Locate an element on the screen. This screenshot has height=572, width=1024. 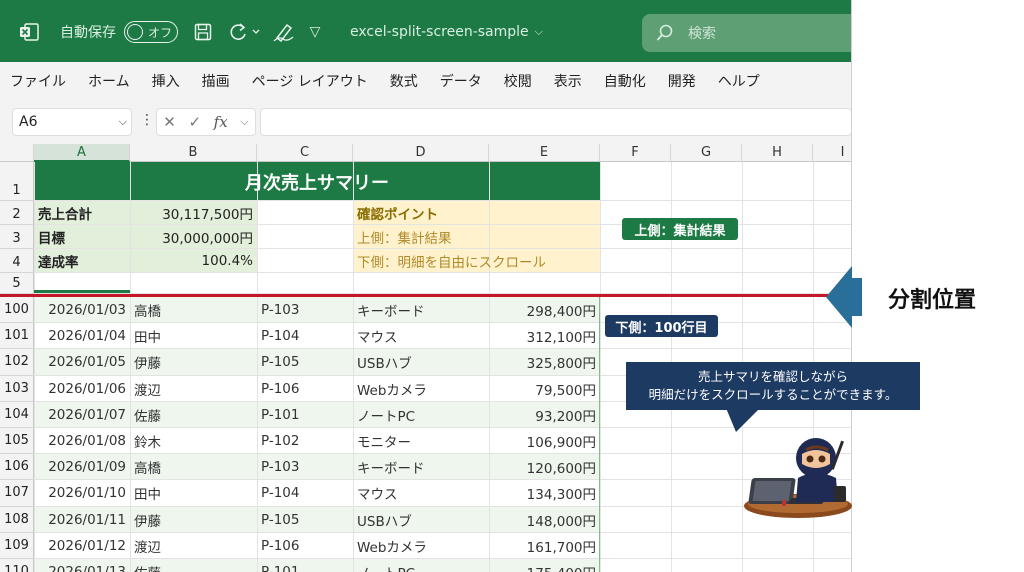
detail-code: P-101 is located at coordinates (305, 565).